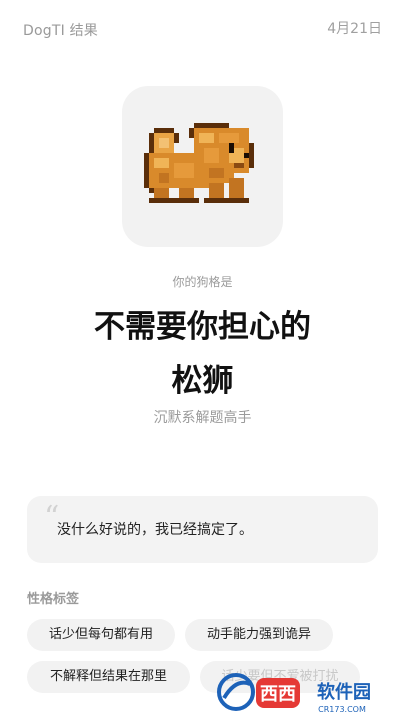 The height and width of the screenshot is (720, 405). What do you see at coordinates (101, 635) in the screenshot?
I see `trait-tag: 话少但每句都有用` at bounding box center [101, 635].